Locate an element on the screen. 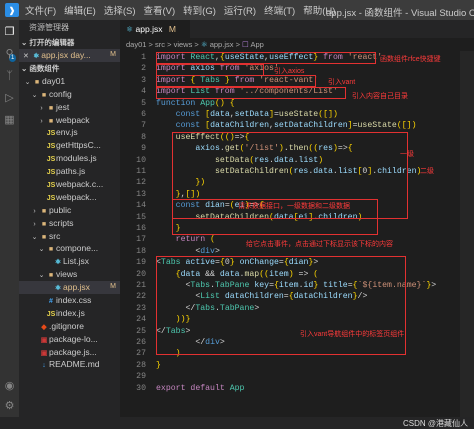 The width and height of the screenshot is (474, 429). chevron-right-icon: › is located at coordinates (34, 211).